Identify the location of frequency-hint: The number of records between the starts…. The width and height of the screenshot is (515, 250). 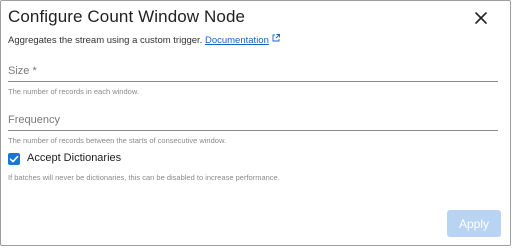
(117, 140).